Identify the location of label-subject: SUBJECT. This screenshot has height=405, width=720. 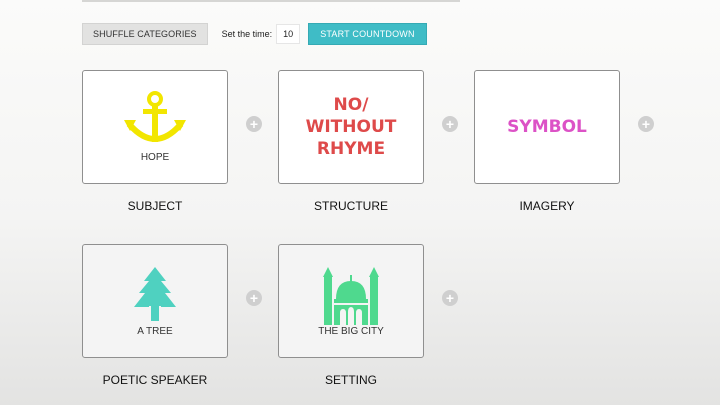
(155, 206).